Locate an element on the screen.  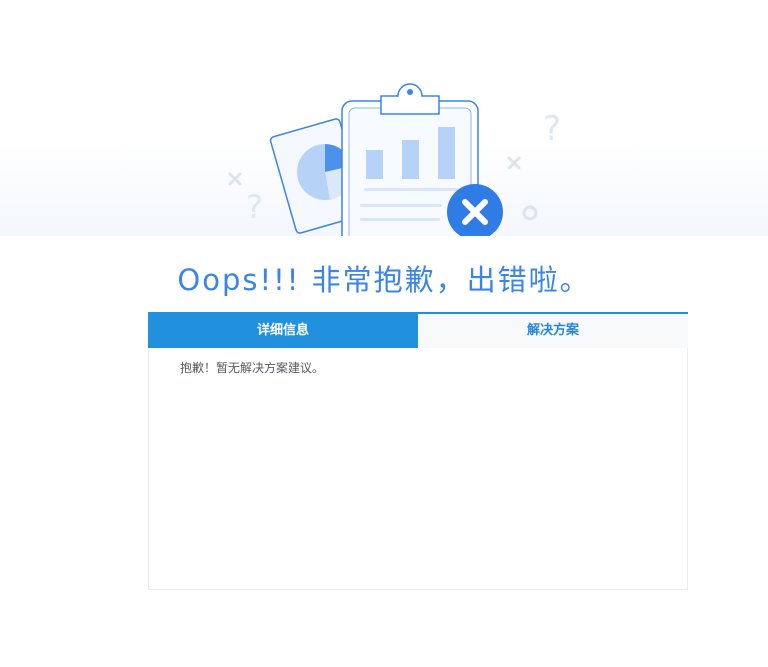
tab-solution: 解决方案 is located at coordinates (553, 331).